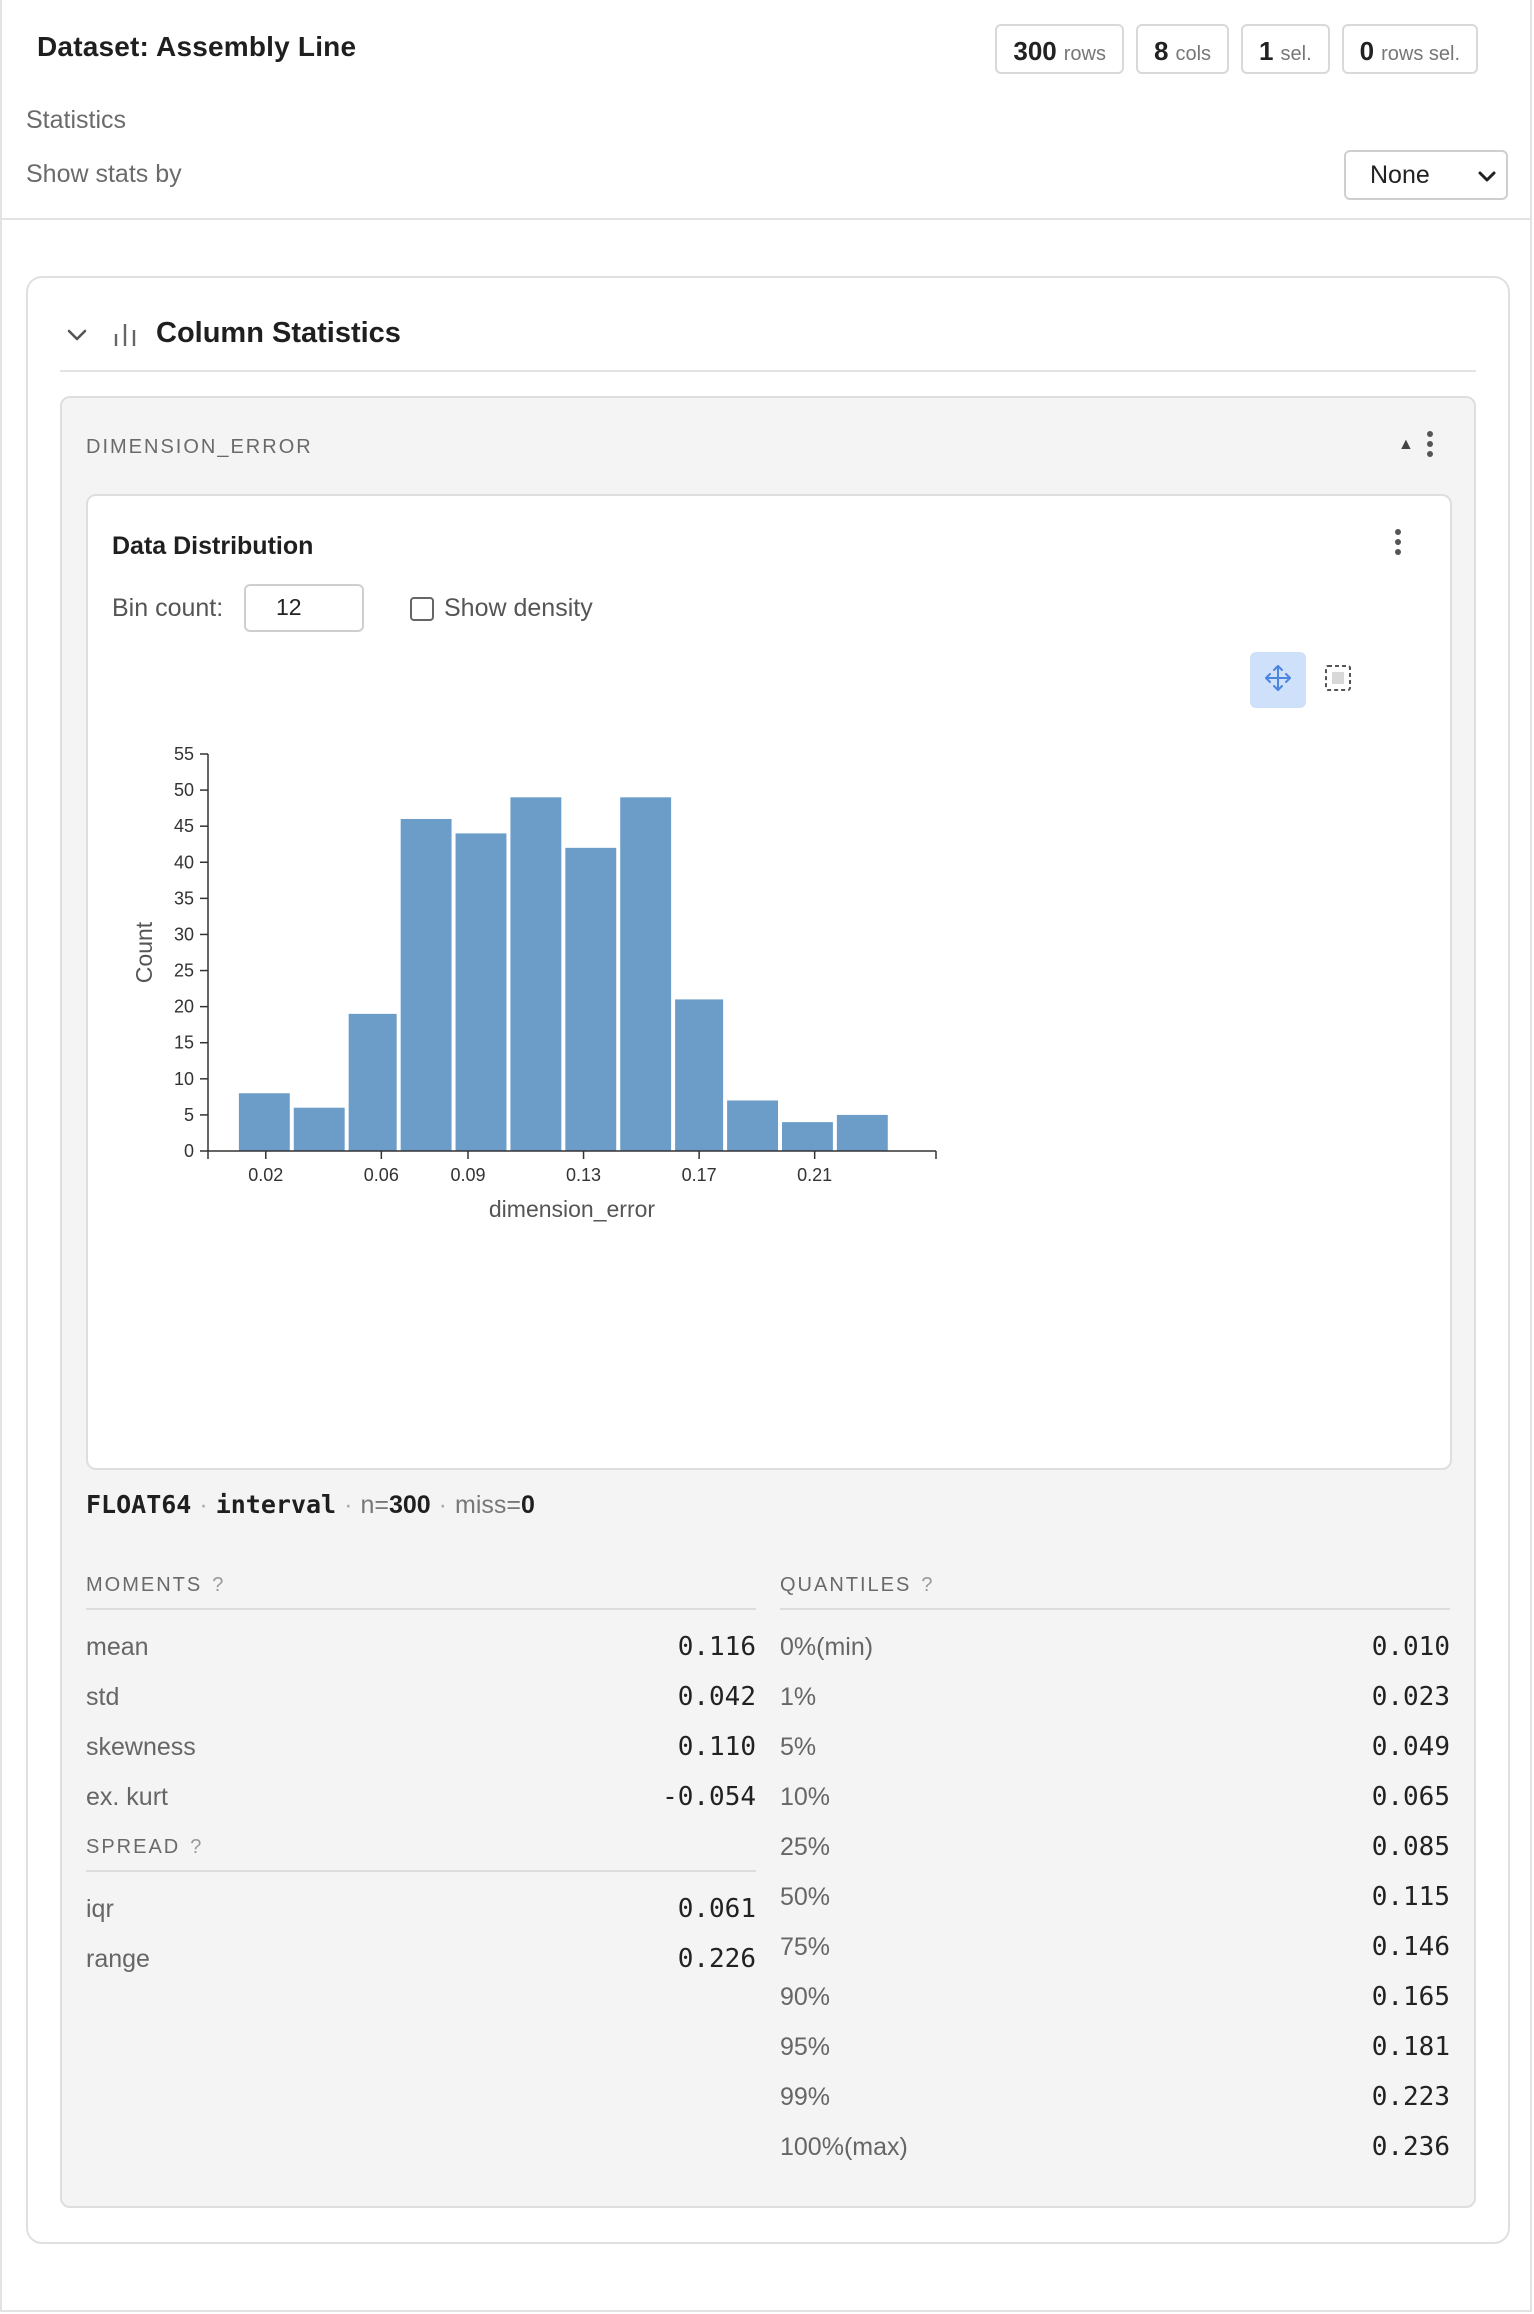  Describe the element at coordinates (184, 971) in the screenshot. I see `y-tick-label: 25` at that location.